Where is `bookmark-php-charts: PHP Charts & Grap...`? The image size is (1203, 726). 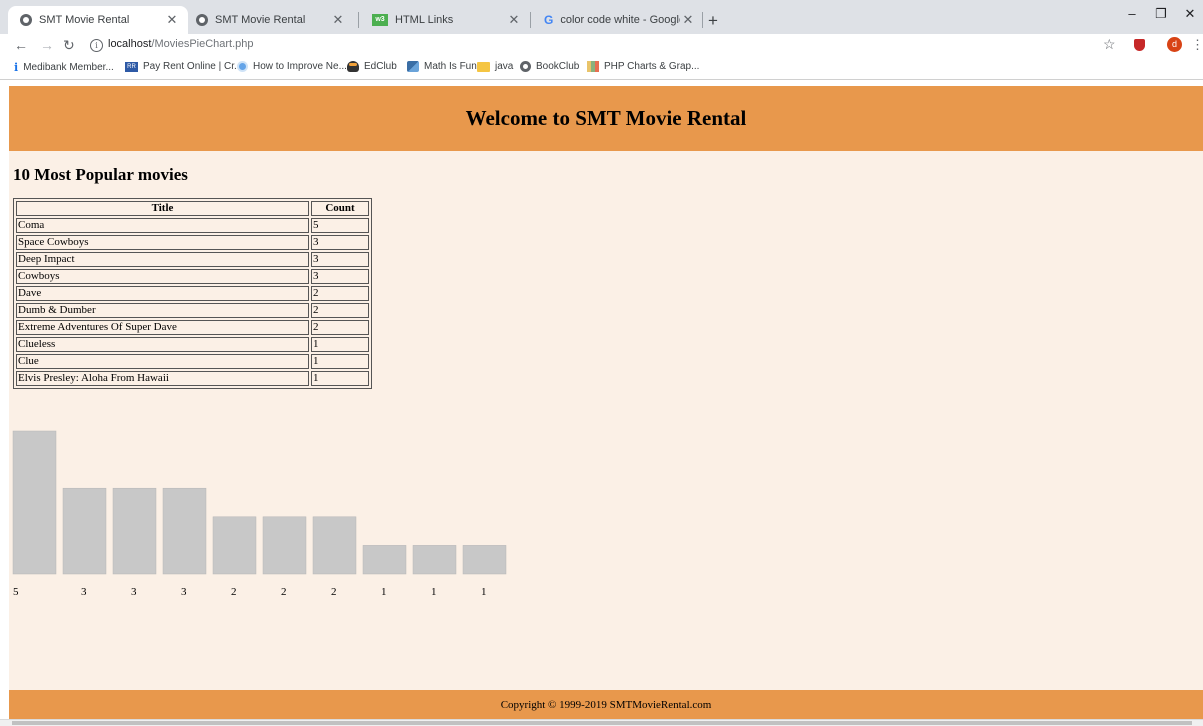 bookmark-php-charts: PHP Charts & Grap... is located at coordinates (643, 66).